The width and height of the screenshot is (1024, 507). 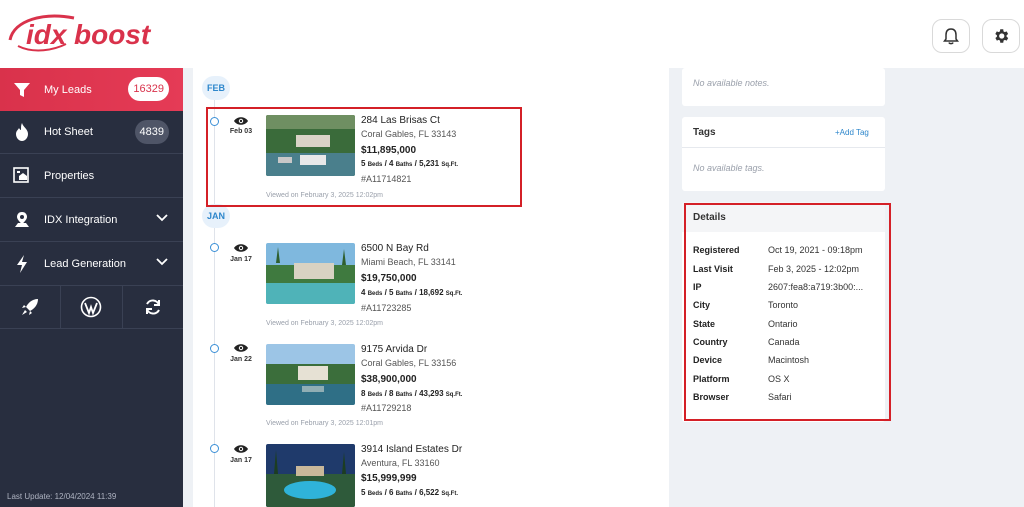 What do you see at coordinates (386, 408) in the screenshot?
I see `property-mls: #A11729218` at bounding box center [386, 408].